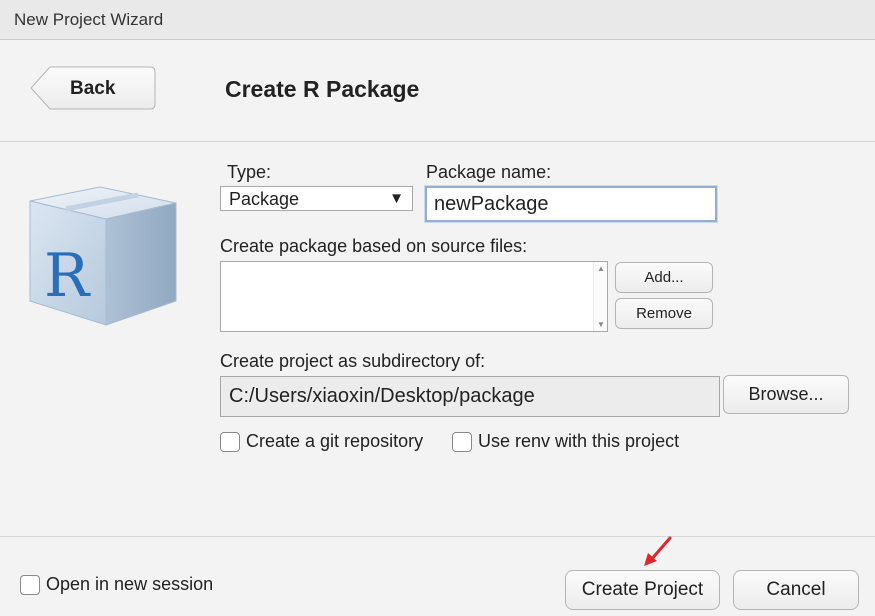 This screenshot has width=875, height=616. Describe the element at coordinates (130, 584) in the screenshot. I see `new-session-label: Open in new session` at that location.